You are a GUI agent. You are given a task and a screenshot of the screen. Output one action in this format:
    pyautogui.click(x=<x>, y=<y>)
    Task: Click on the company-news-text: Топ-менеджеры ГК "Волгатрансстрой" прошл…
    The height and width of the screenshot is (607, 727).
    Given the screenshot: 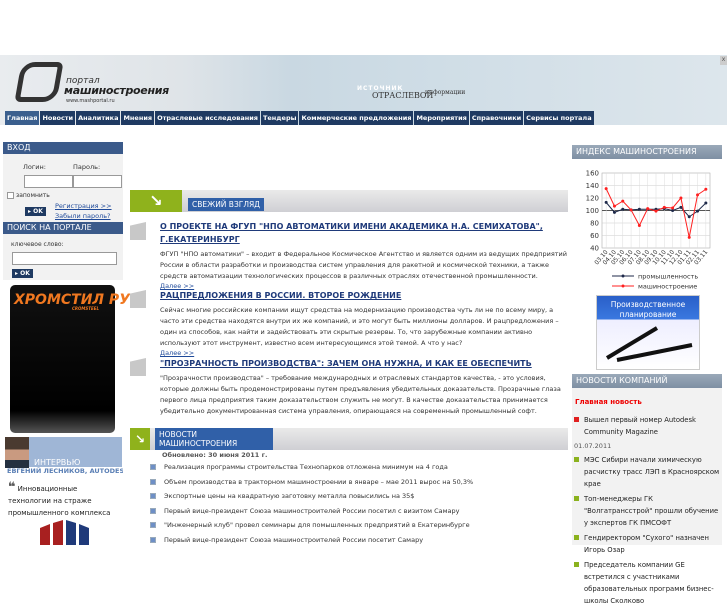 What is the action you would take?
    pyautogui.click(x=651, y=511)
    